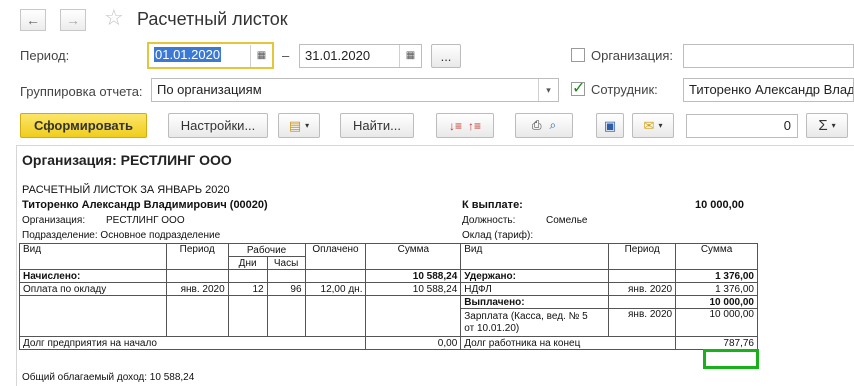 Image resolution: width=854 pixels, height=386 pixels. Describe the element at coordinates (335, 256) in the screenshot. I see `header-paid: Оплачено` at that location.